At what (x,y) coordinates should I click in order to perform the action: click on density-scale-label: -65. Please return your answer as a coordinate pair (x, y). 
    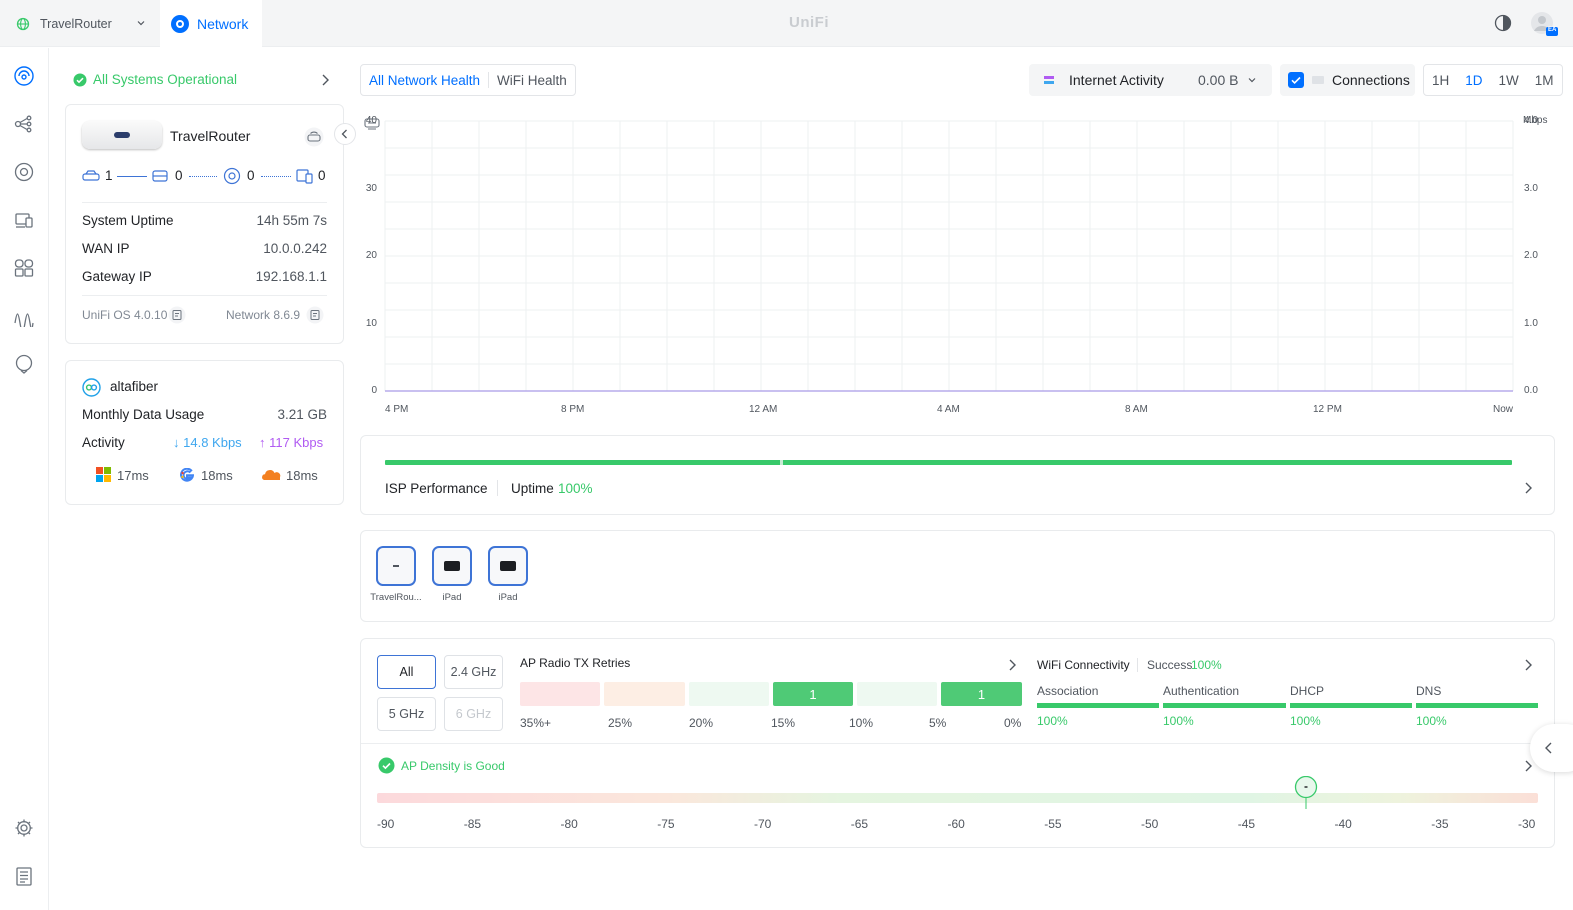
    Looking at the image, I should click on (859, 824).